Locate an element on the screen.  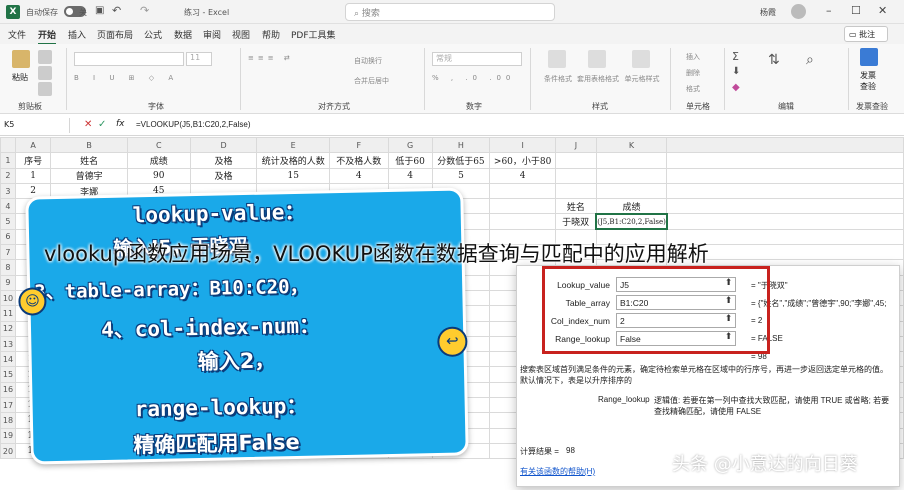
table-format-icon is located at coordinates (597, 59).